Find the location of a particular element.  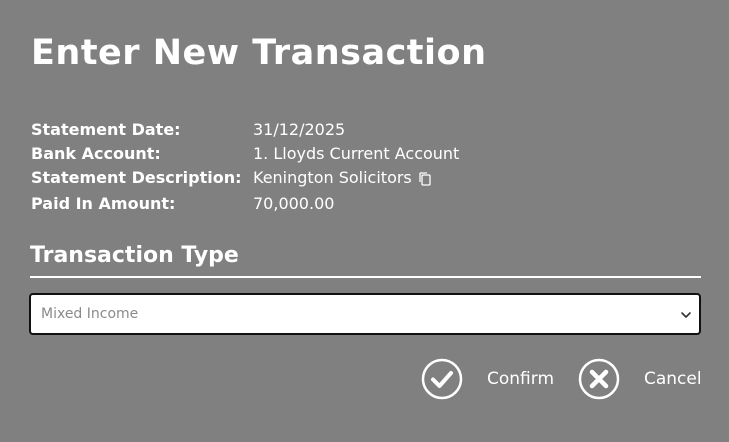

transaction-type-select: Mixed Income is located at coordinates (365, 314).